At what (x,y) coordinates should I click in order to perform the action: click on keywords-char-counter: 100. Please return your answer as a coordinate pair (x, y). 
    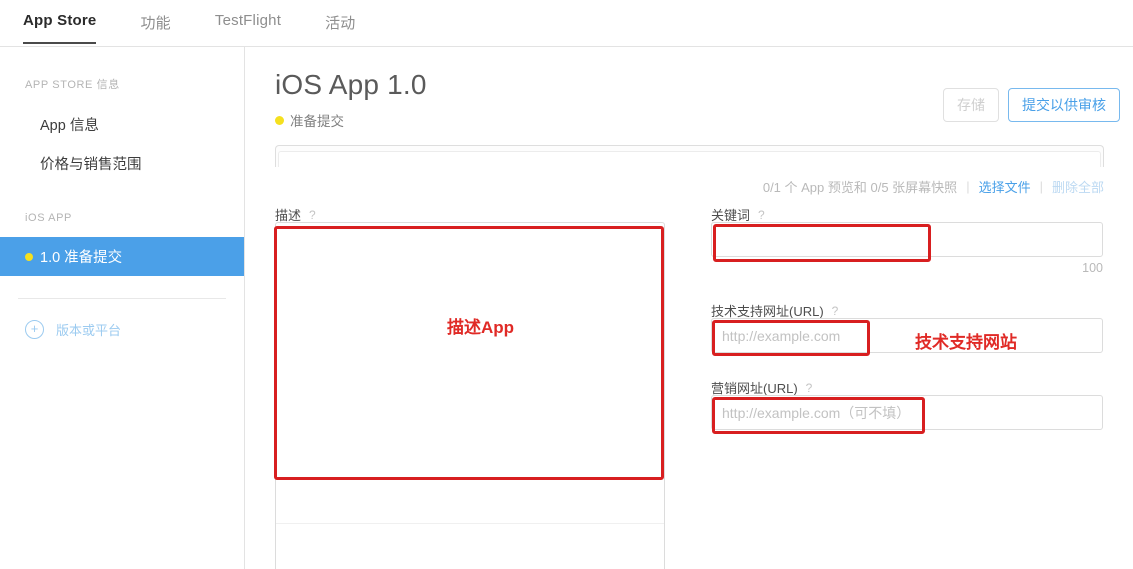
    Looking at the image, I should click on (1092, 268).